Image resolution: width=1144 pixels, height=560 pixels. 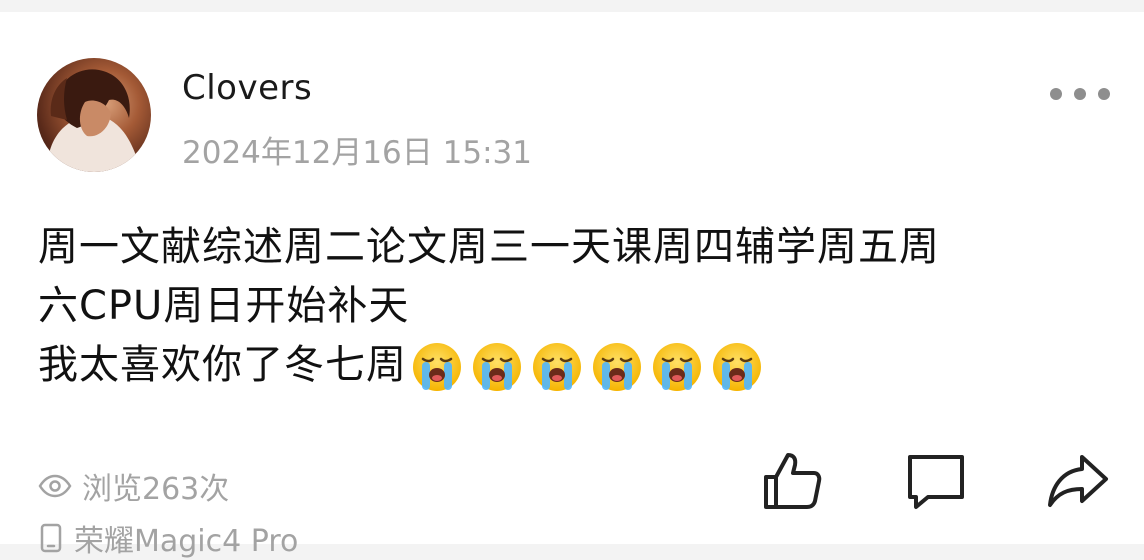 I want to click on thumbs-up-icon, so click(x=793, y=481).